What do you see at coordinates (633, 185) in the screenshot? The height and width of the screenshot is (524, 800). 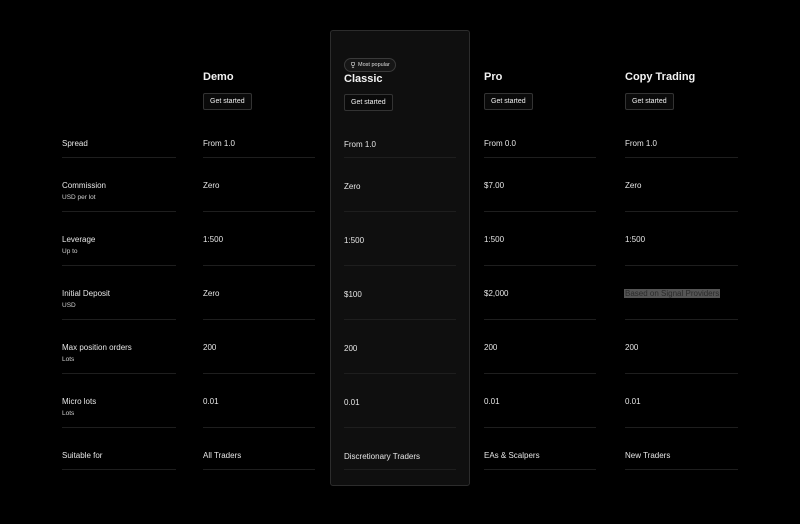 I see `cell-commission-copy-trading: Zero` at bounding box center [633, 185].